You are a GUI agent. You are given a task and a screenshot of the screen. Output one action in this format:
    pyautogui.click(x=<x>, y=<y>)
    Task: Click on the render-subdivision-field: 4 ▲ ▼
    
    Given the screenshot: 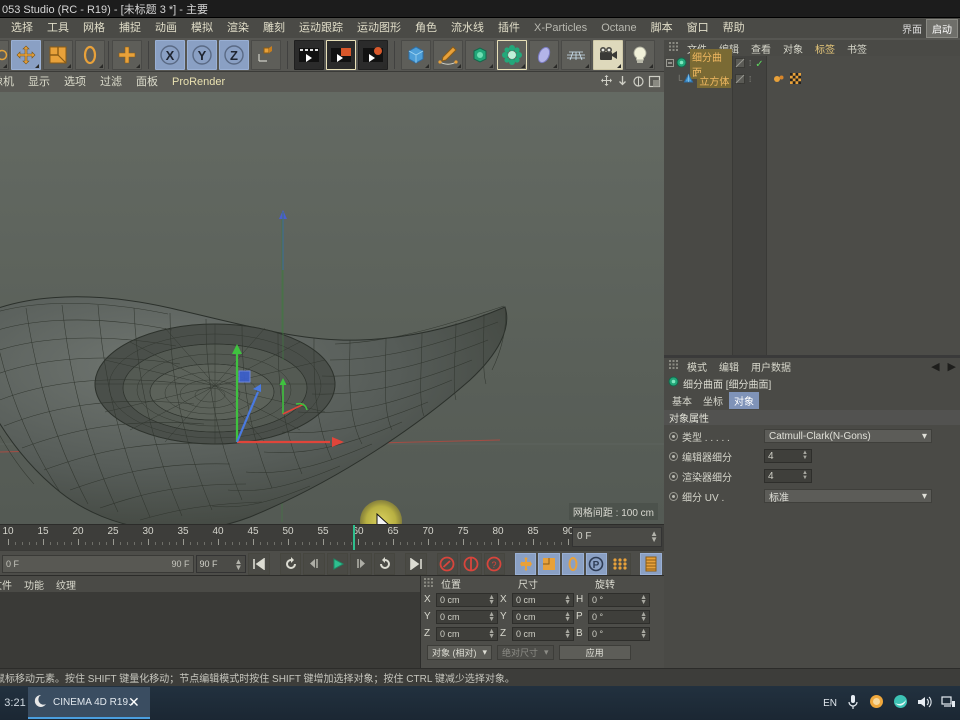 What is the action you would take?
    pyautogui.click(x=788, y=476)
    